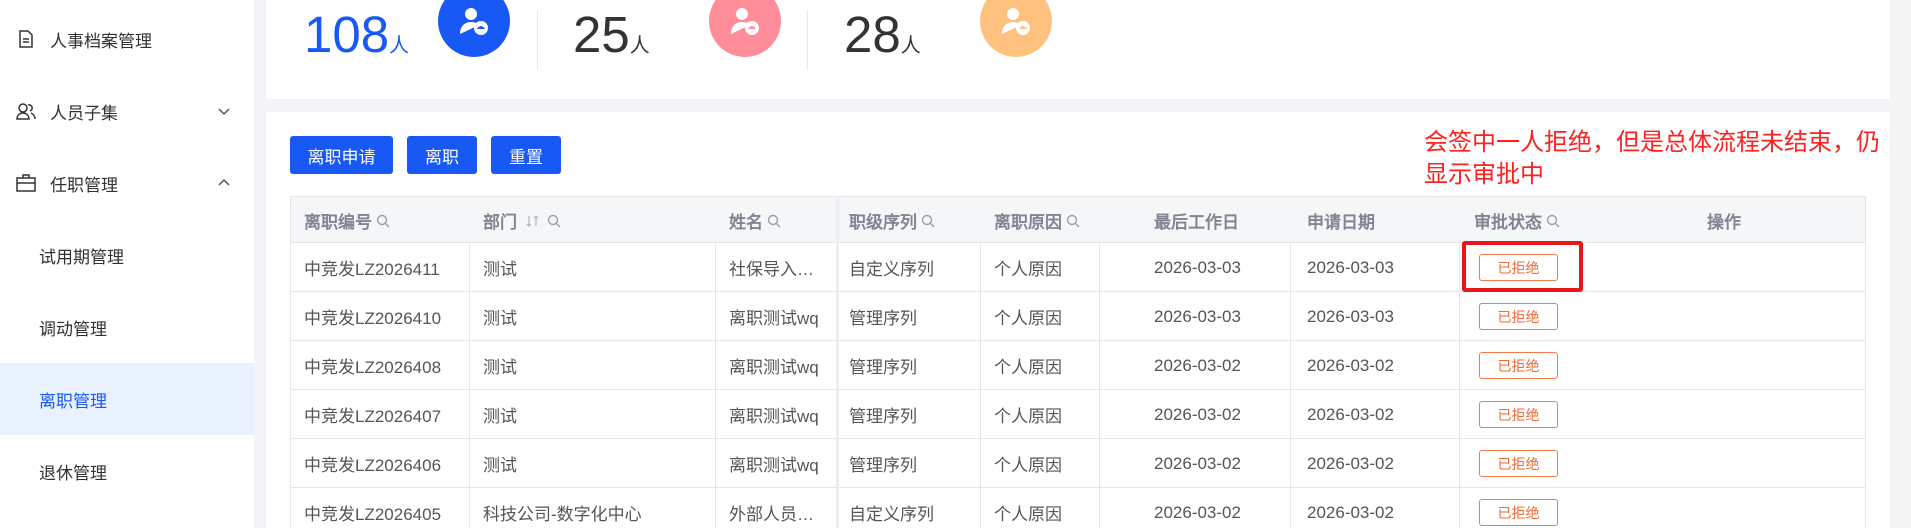 The image size is (1911, 528). I want to click on cell-id: 中竞发LZ2026407, so click(373, 416).